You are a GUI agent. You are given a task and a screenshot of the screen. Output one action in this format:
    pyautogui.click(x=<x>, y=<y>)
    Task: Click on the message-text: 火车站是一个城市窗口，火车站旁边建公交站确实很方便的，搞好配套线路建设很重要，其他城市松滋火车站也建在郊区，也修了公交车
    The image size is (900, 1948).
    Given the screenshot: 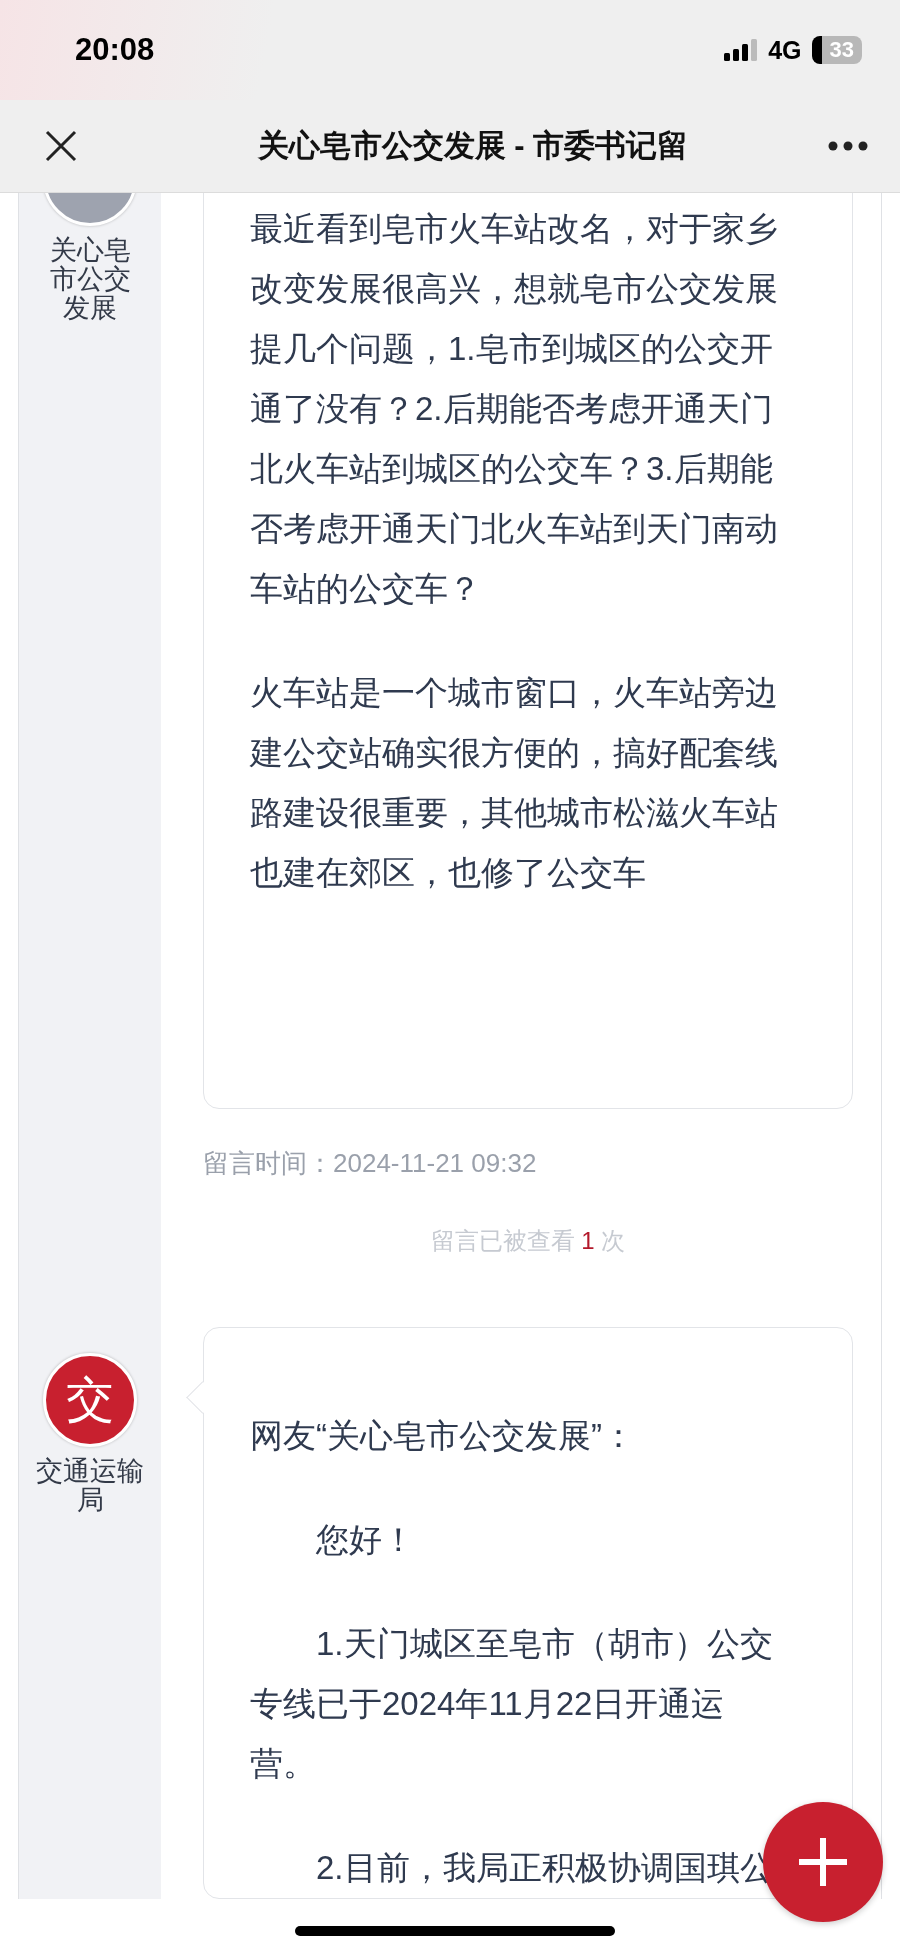 What is the action you would take?
    pyautogui.click(x=514, y=783)
    